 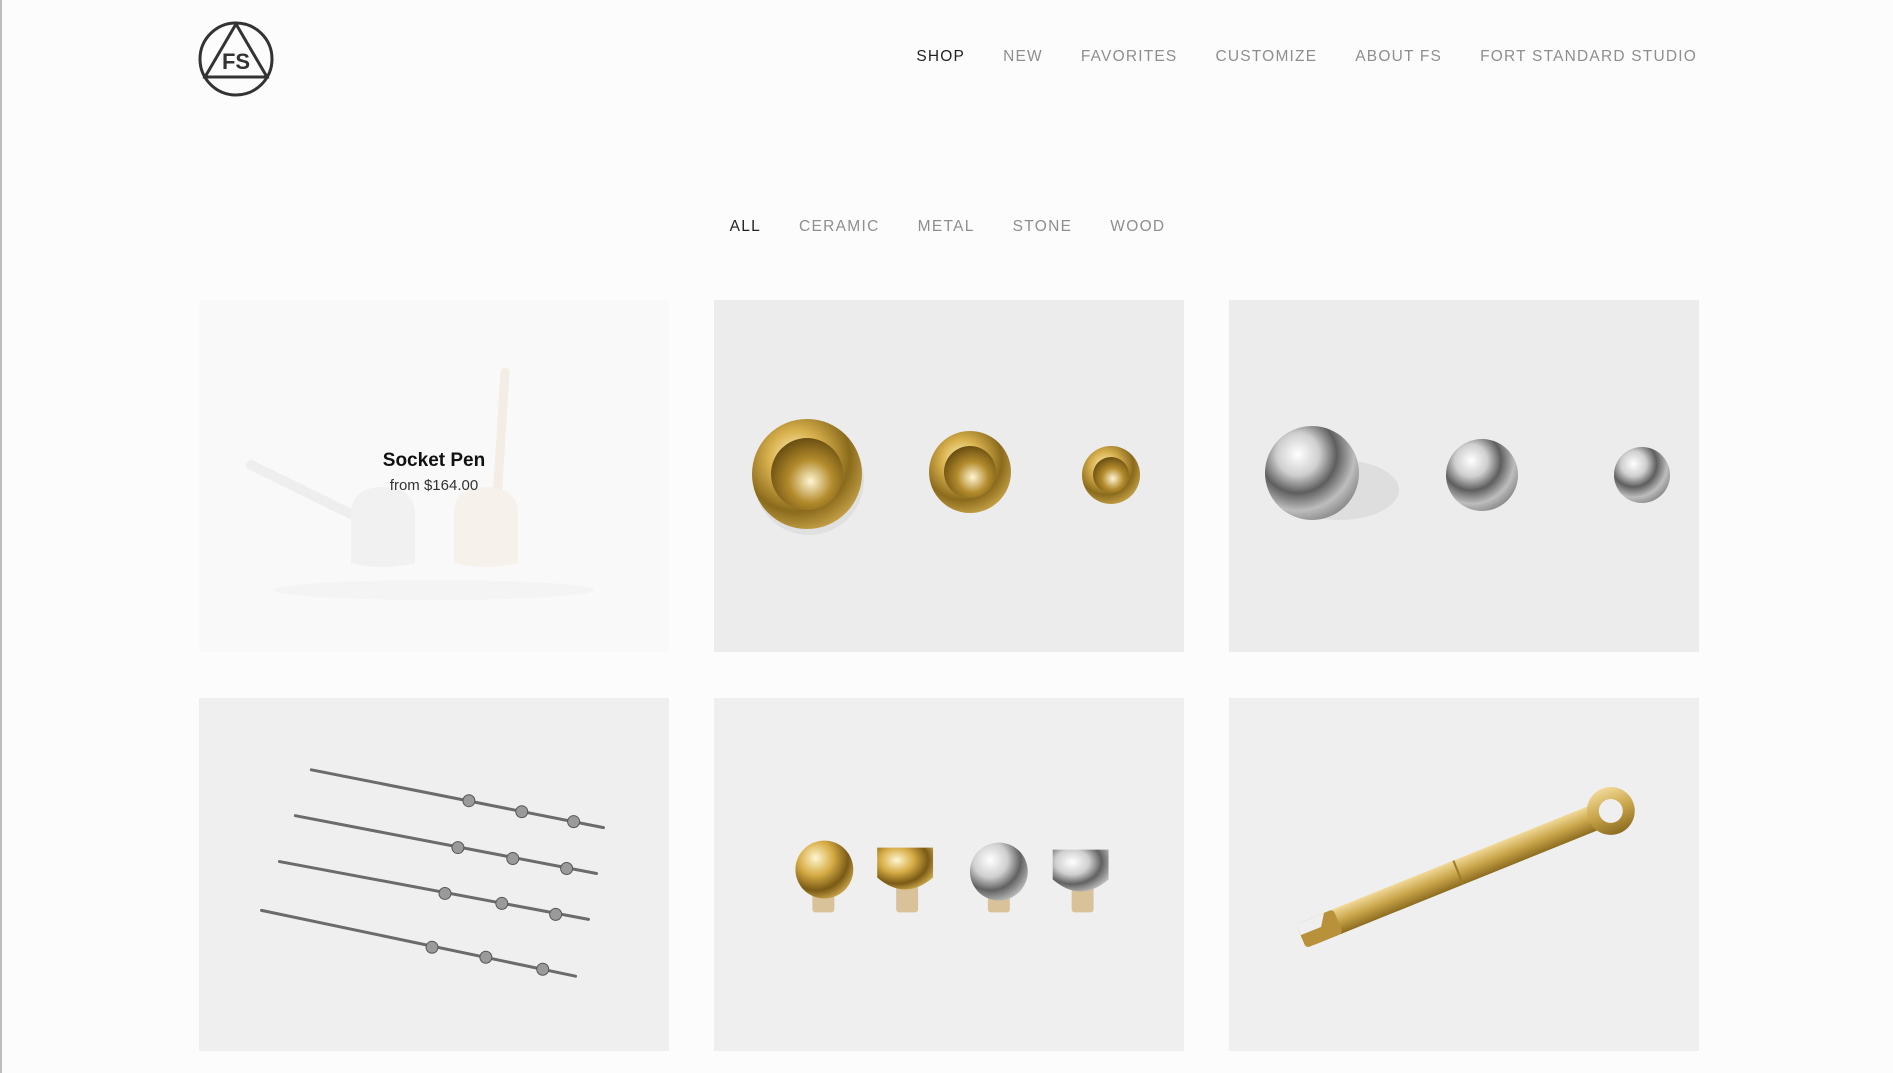 What do you see at coordinates (839, 227) in the screenshot?
I see `filter-ceramic: CERAMIC` at bounding box center [839, 227].